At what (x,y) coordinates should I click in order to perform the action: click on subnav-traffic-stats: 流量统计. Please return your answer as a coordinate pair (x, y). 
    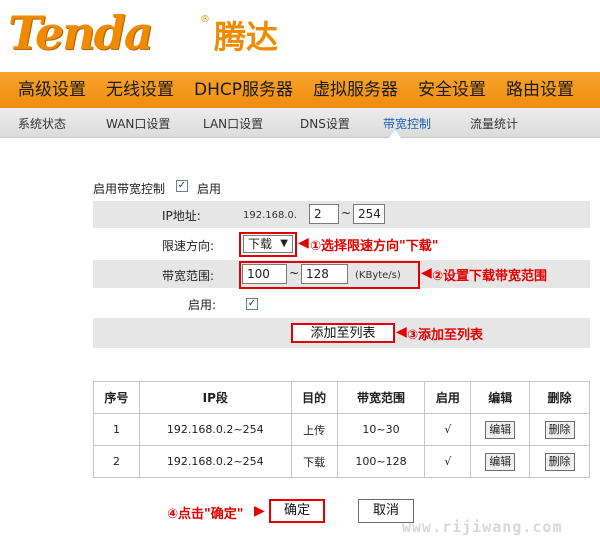
    Looking at the image, I should click on (494, 123).